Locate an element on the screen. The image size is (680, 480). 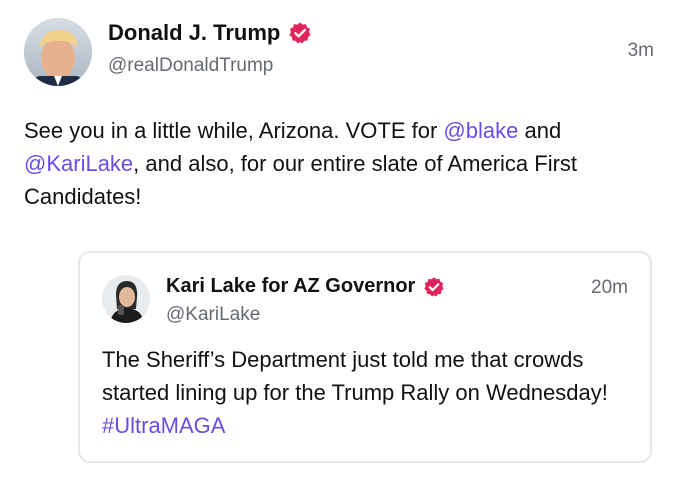
author-handle: @realDonaldTrump is located at coordinates (190, 66).